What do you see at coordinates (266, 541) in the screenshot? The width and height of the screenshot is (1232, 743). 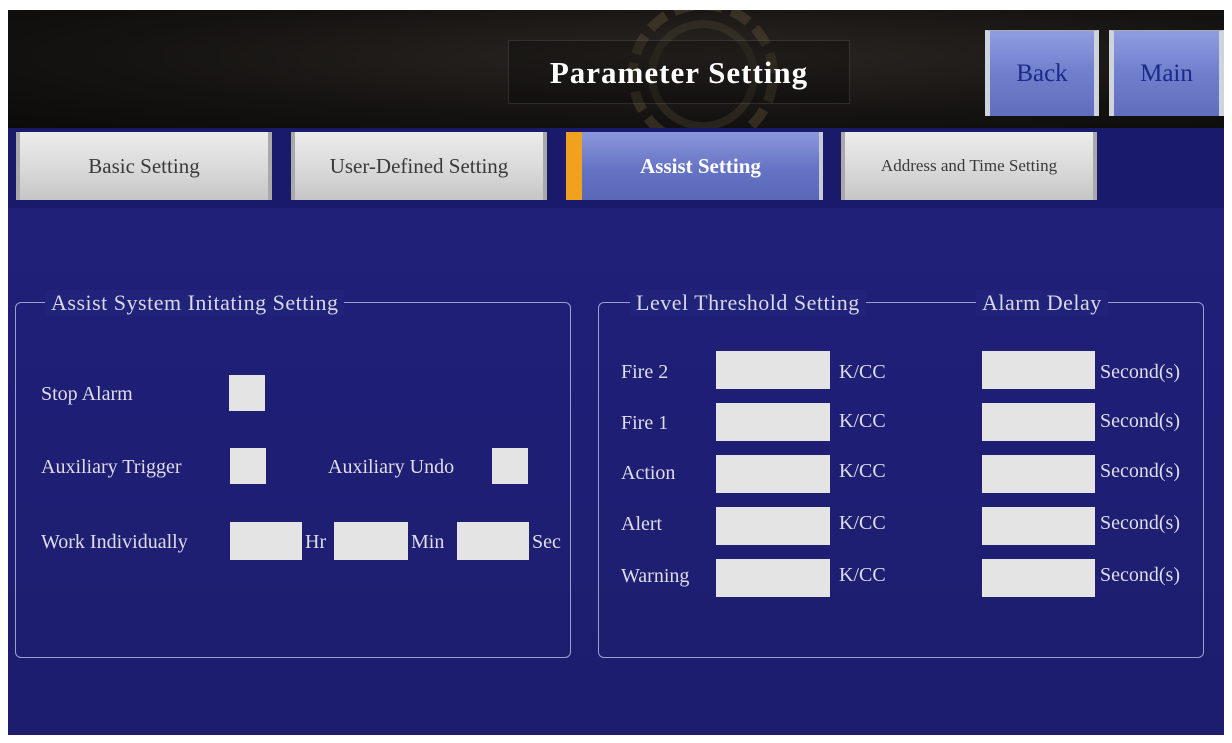 I see `work-individually-hr-input` at bounding box center [266, 541].